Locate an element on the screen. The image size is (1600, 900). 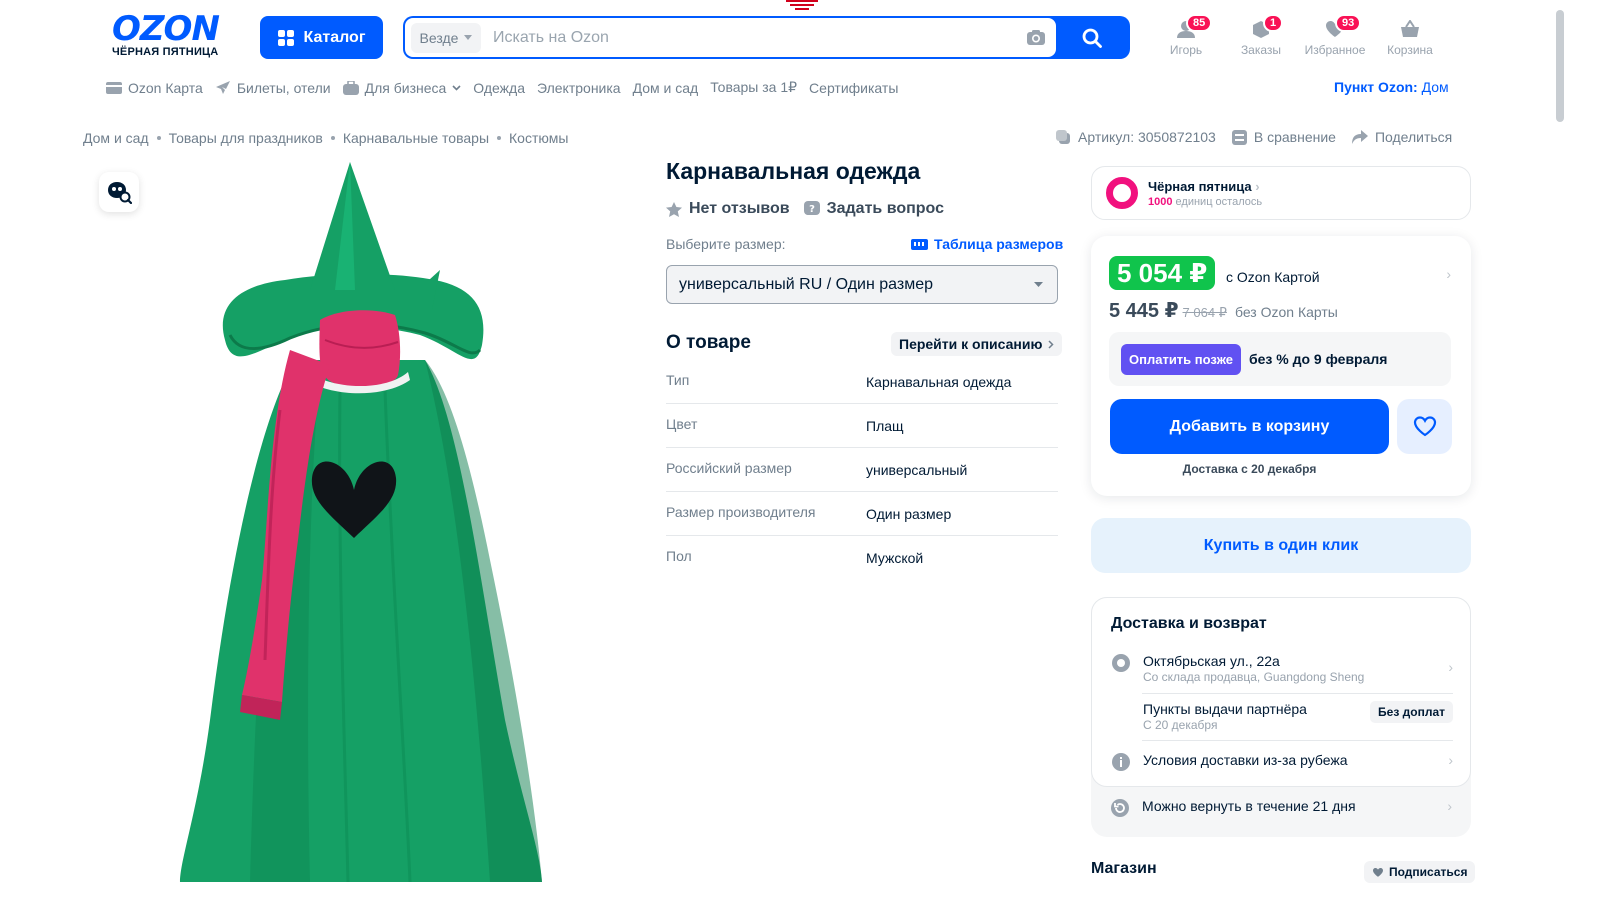
header-favorites: 93 Избранное is located at coordinates (1335, 35).